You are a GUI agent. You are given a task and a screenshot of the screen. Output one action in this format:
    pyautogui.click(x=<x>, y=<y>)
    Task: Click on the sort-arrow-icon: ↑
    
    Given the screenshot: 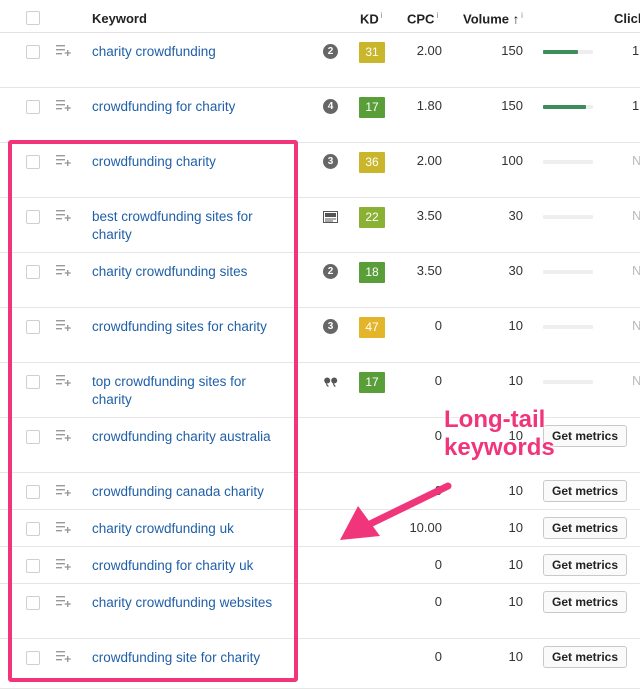 What is the action you would take?
    pyautogui.click(x=516, y=19)
    